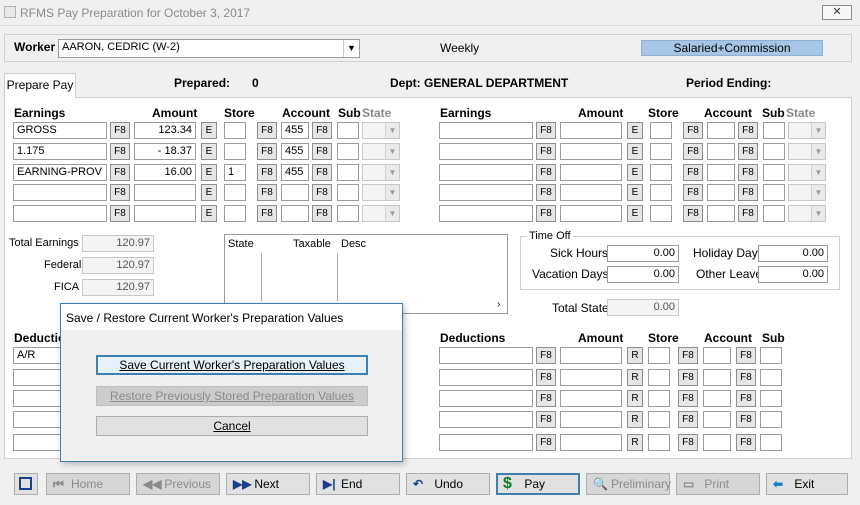 The height and width of the screenshot is (505, 860). Describe the element at coordinates (209, 48) in the screenshot. I see `worker-select: AARON, CEDRIC (W-2) ▼` at that location.